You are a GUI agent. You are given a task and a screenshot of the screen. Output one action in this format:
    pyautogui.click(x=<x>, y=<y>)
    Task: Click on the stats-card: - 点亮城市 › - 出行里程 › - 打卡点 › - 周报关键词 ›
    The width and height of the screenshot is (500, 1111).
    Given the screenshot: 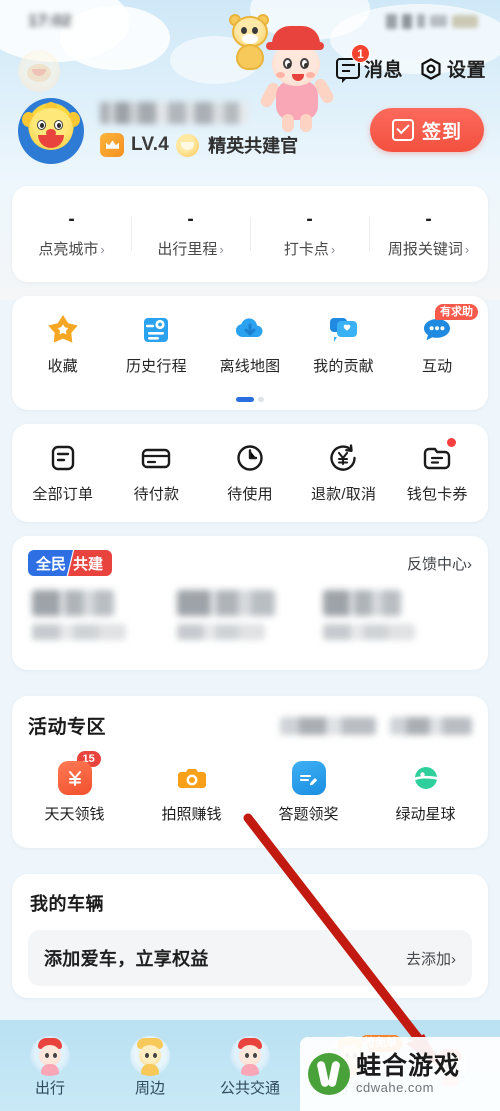 What is the action you would take?
    pyautogui.click(x=250, y=234)
    